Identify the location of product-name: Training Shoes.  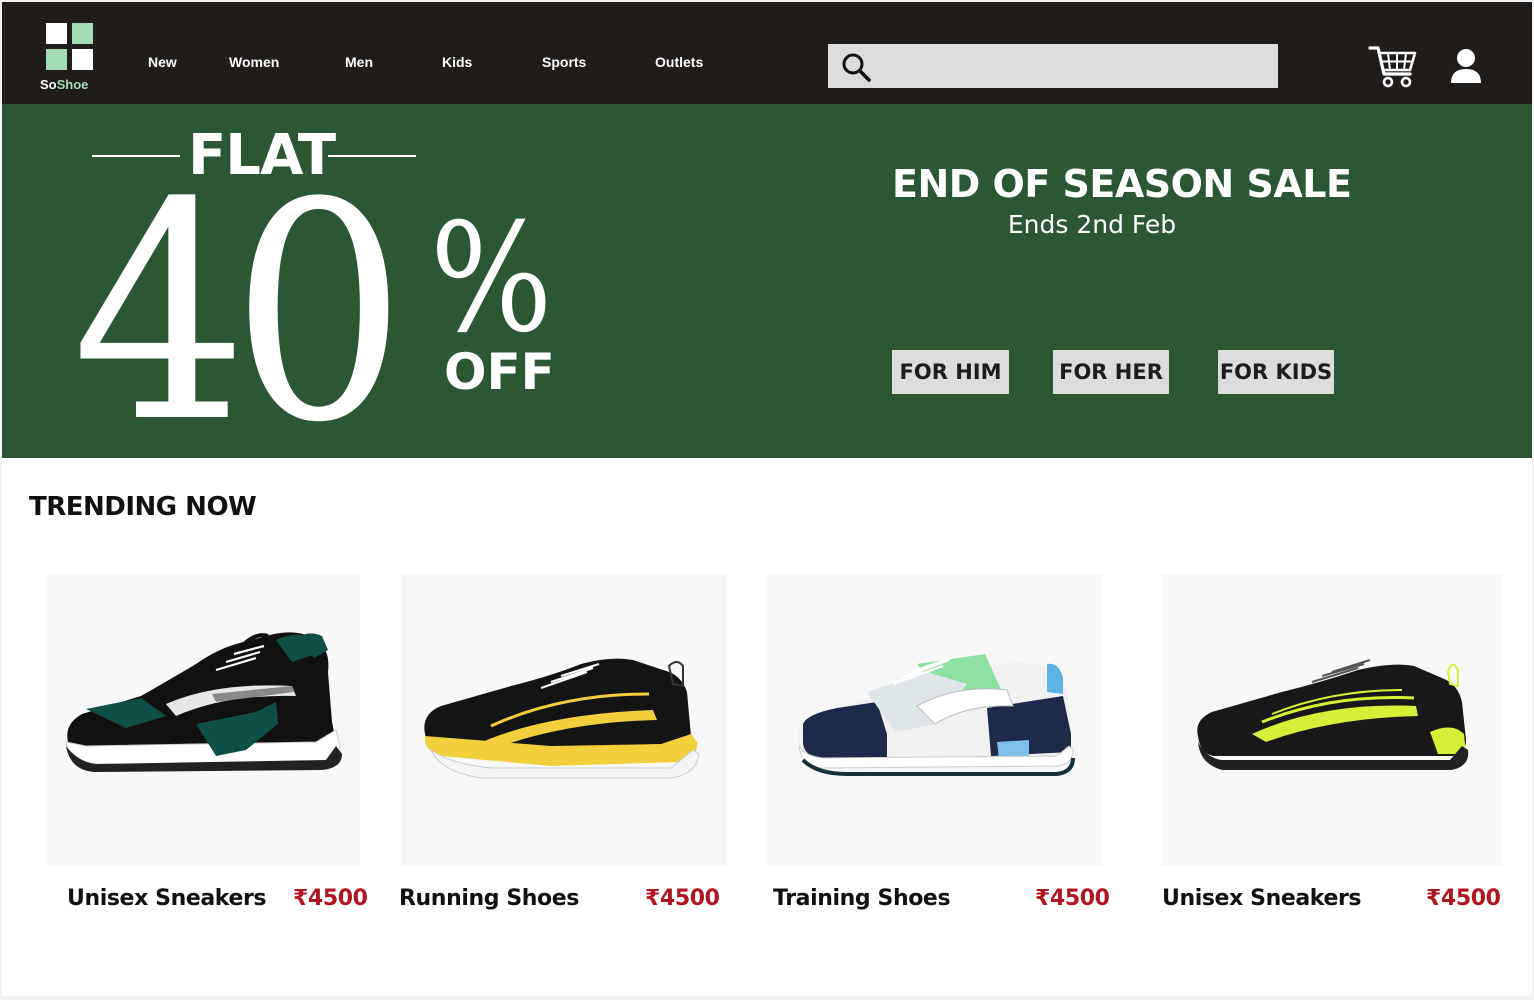
(862, 898).